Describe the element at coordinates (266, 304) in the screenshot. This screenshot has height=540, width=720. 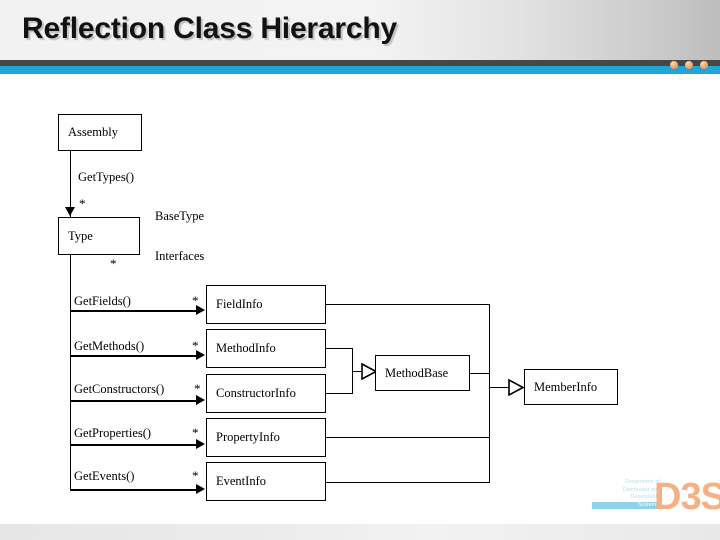
I see `class-node-fieldinfo: FieldInfo` at that location.